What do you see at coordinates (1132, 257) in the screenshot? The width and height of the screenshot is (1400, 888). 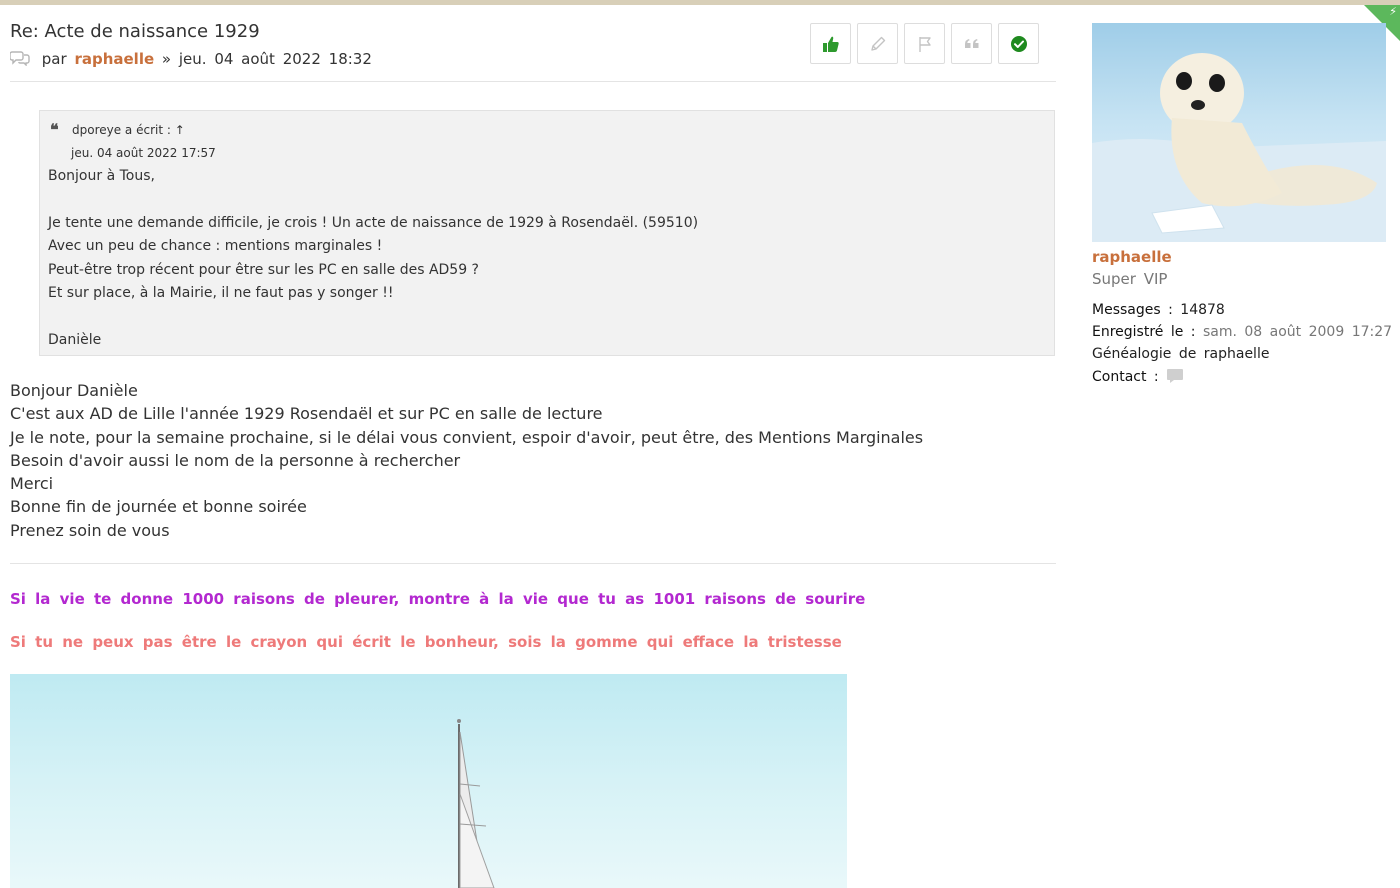 I see `profile-username: raphaelle` at bounding box center [1132, 257].